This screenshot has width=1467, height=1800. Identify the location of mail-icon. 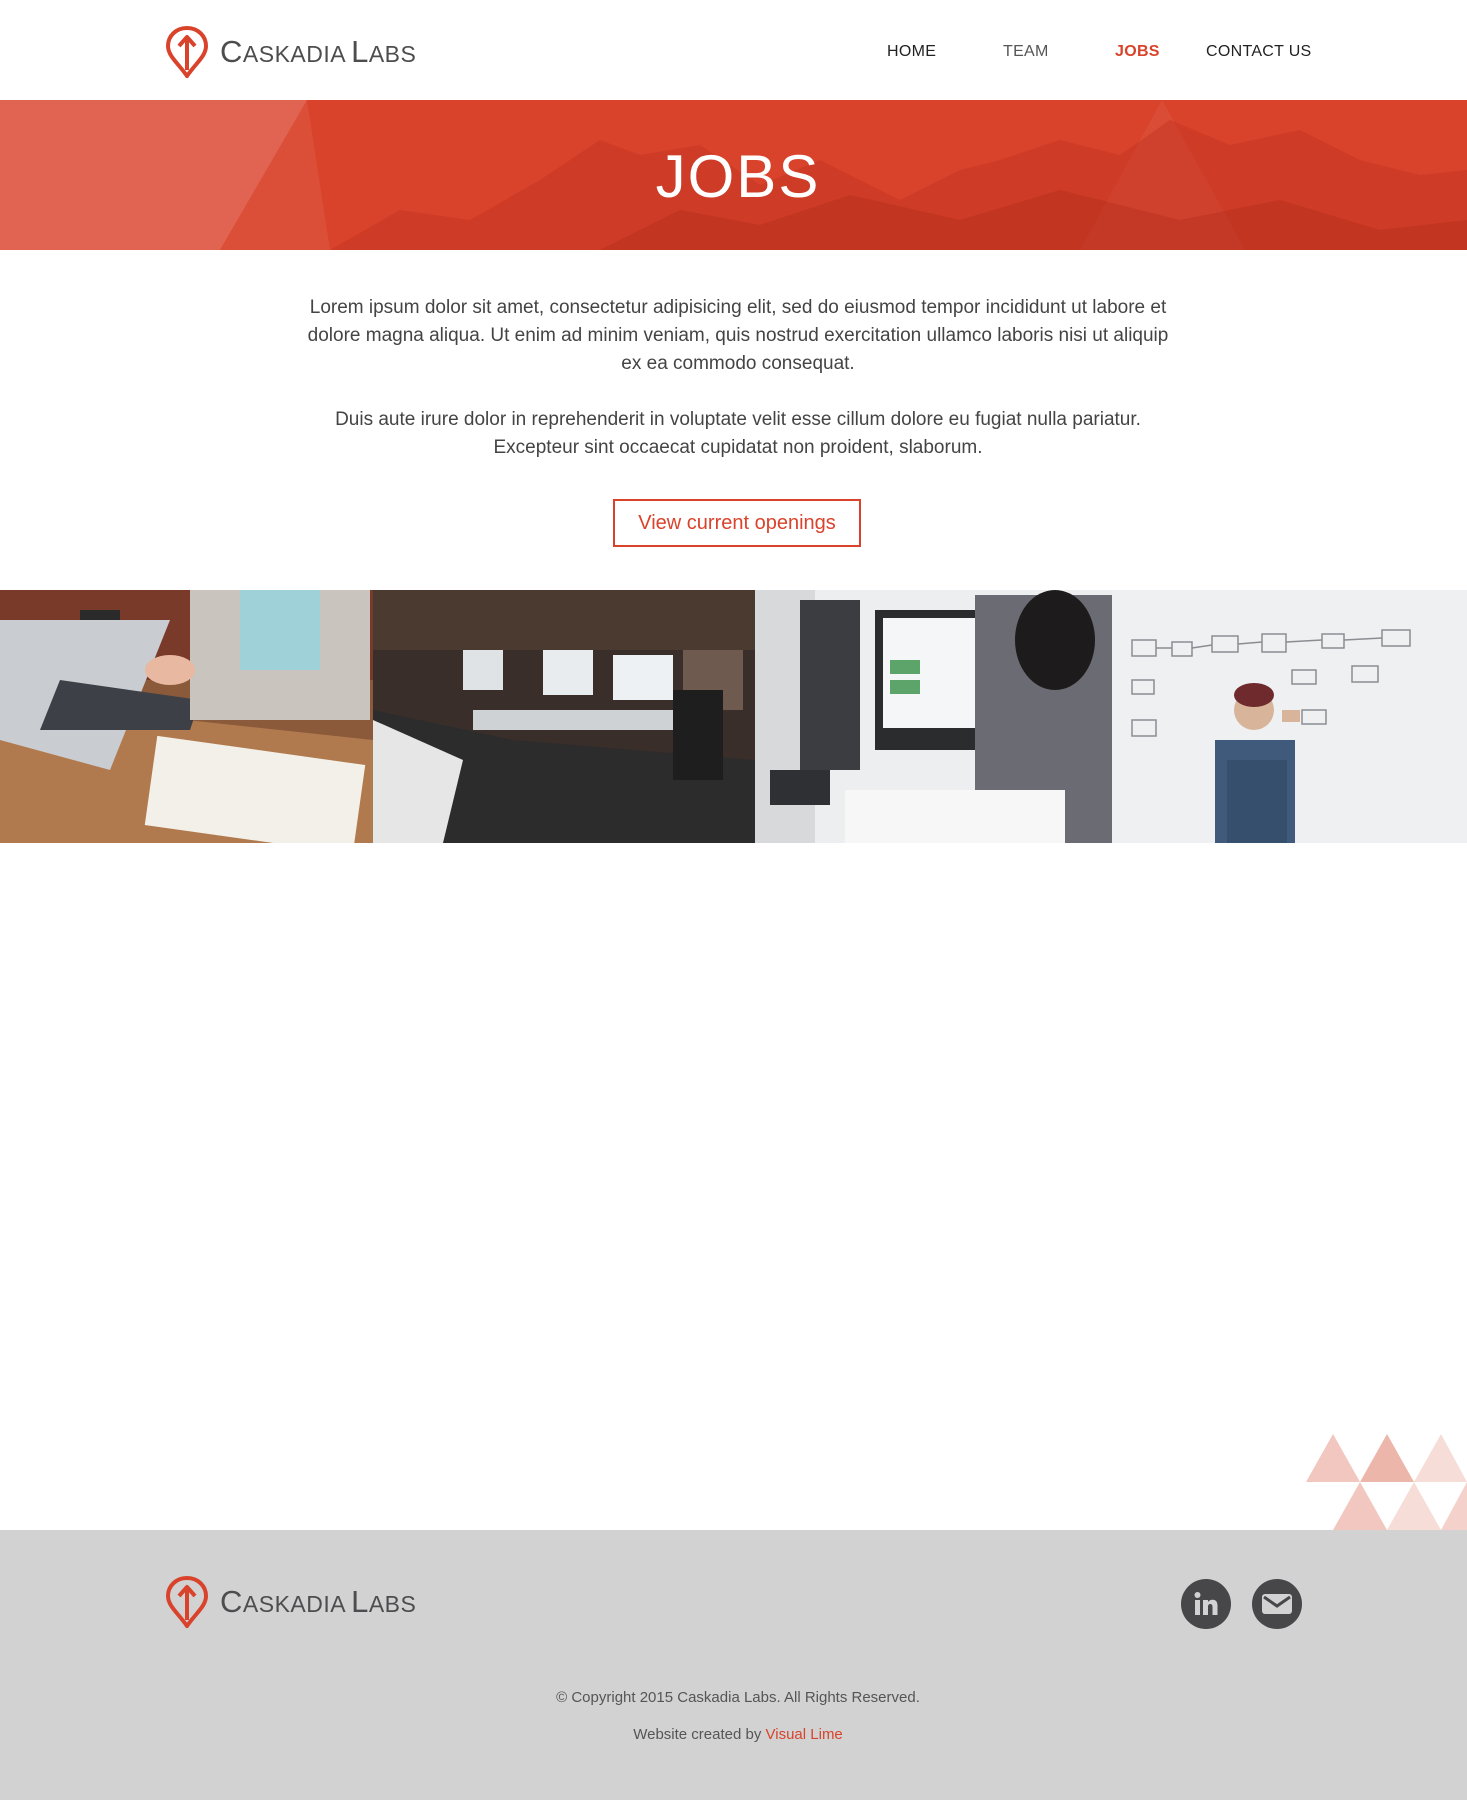
(1277, 1604).